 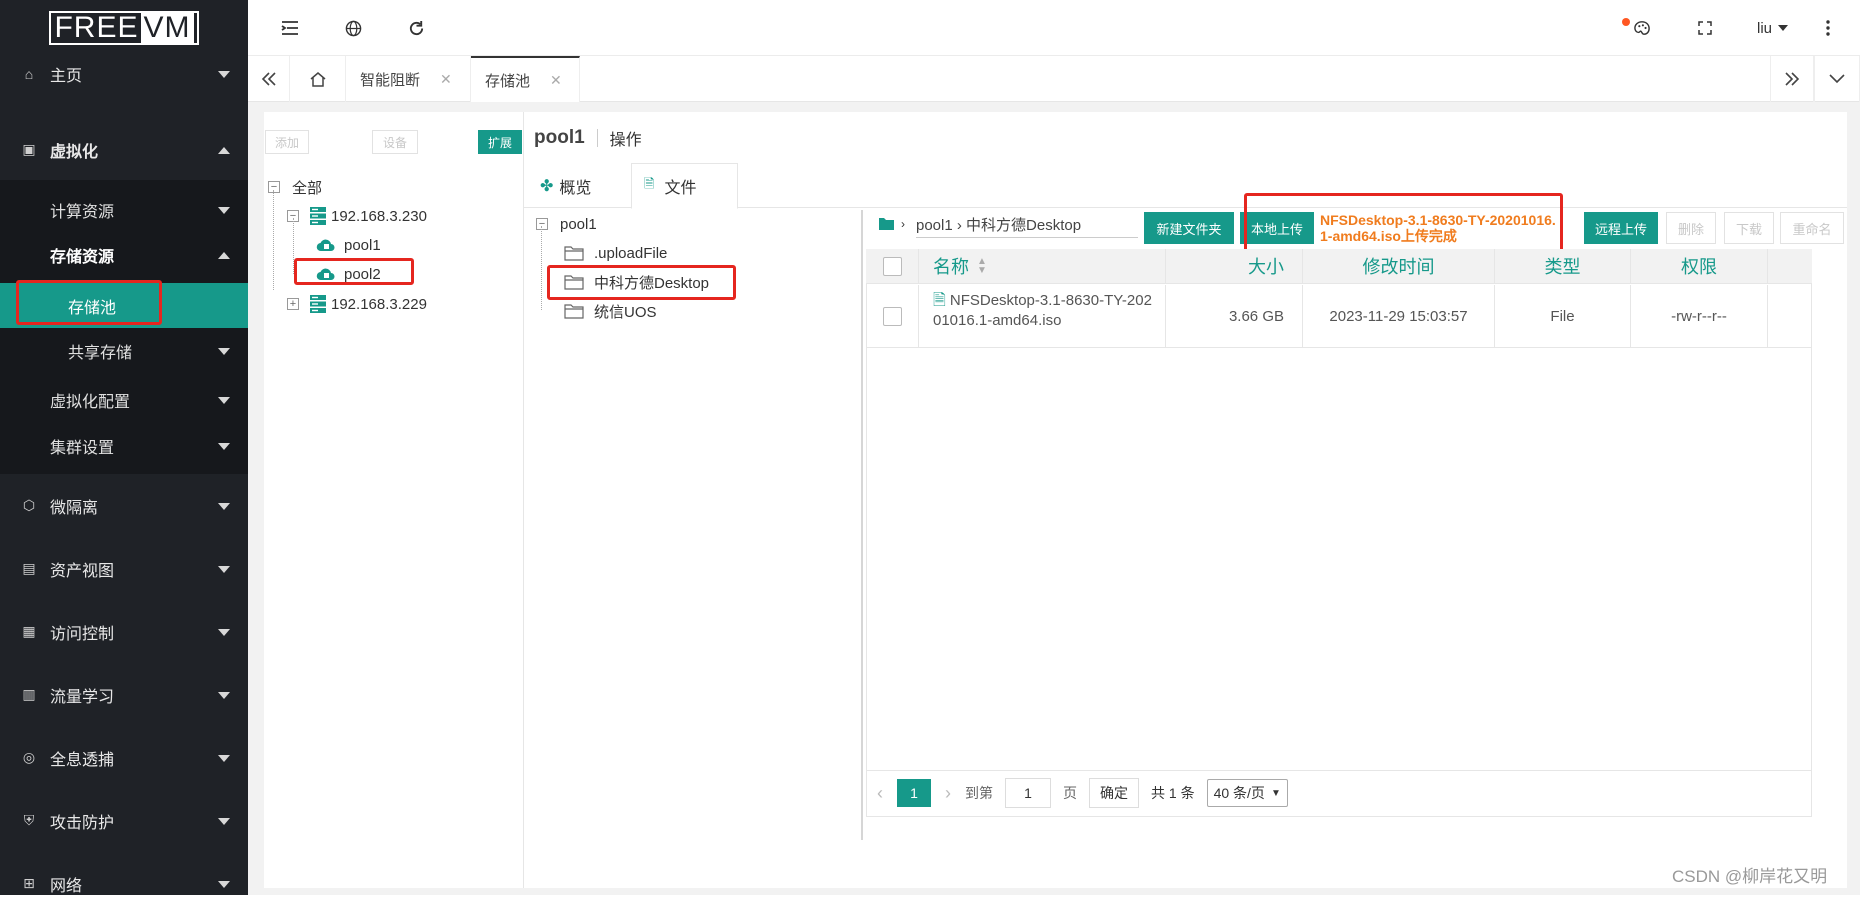 I want to click on more-vertical-icon, so click(x=1828, y=28).